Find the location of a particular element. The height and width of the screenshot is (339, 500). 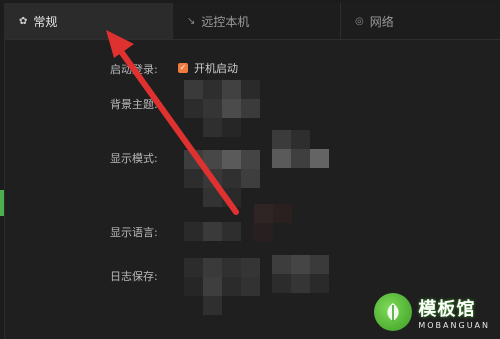

obscured-log-options is located at coordinates (305, 275).